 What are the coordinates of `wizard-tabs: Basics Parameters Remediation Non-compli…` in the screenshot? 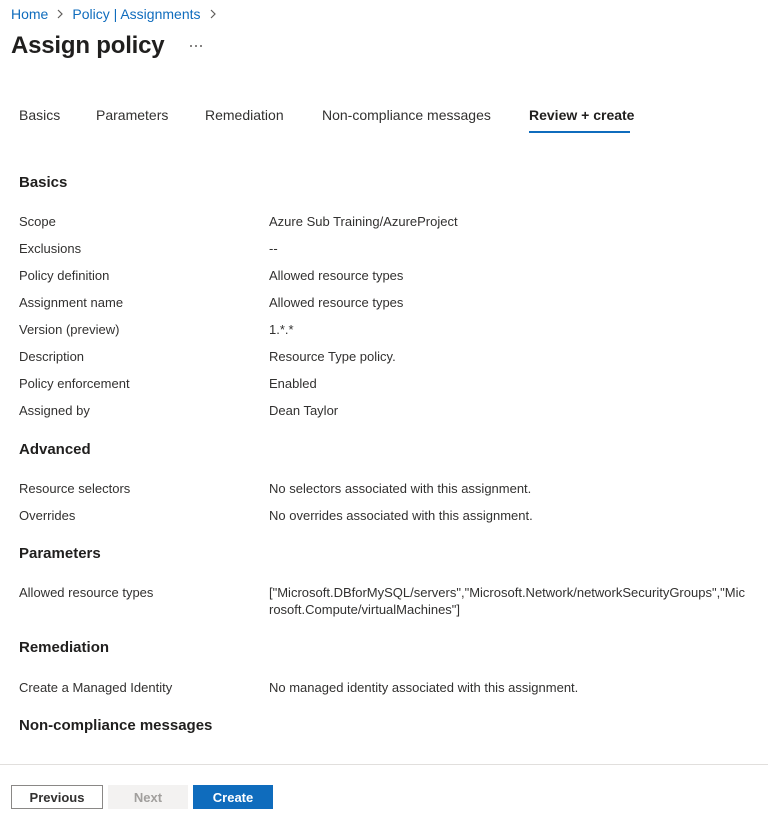 It's located at (384, 118).